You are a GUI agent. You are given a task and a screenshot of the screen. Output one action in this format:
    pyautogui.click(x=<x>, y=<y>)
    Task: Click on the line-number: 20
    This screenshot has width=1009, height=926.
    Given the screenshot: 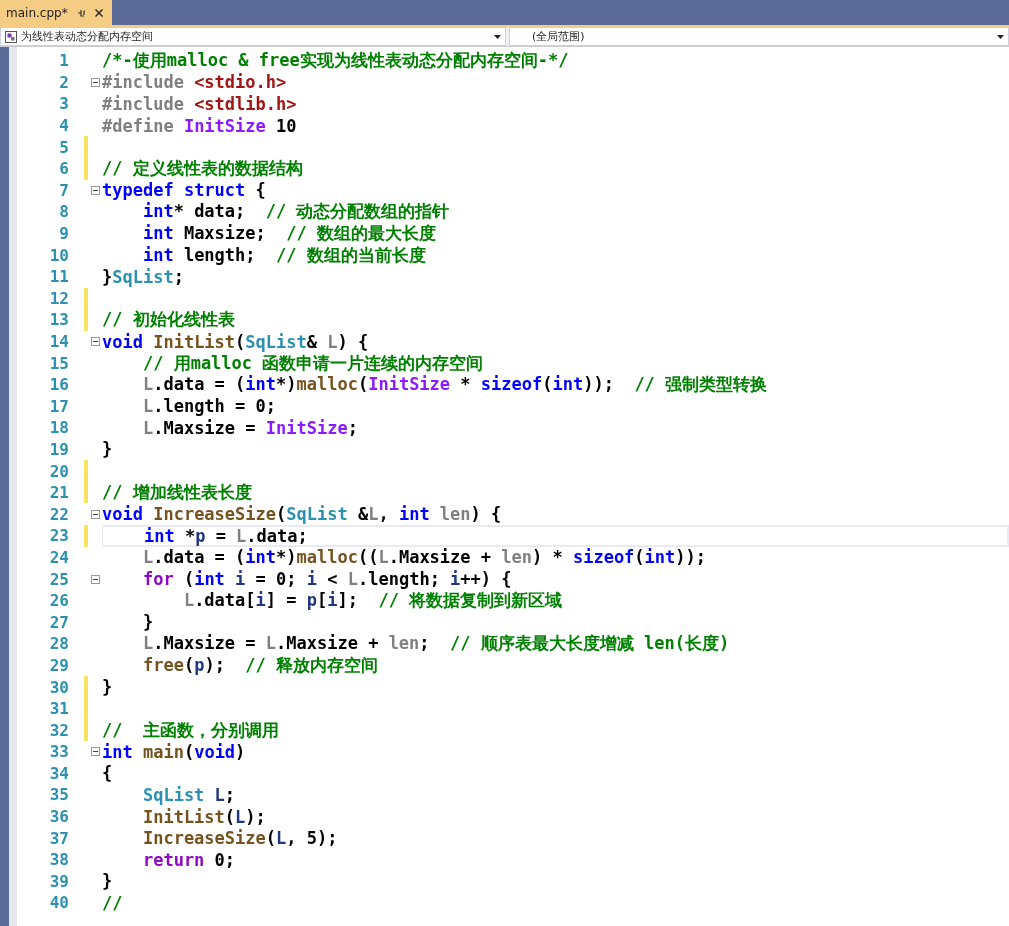 What is the action you would take?
    pyautogui.click(x=58, y=471)
    